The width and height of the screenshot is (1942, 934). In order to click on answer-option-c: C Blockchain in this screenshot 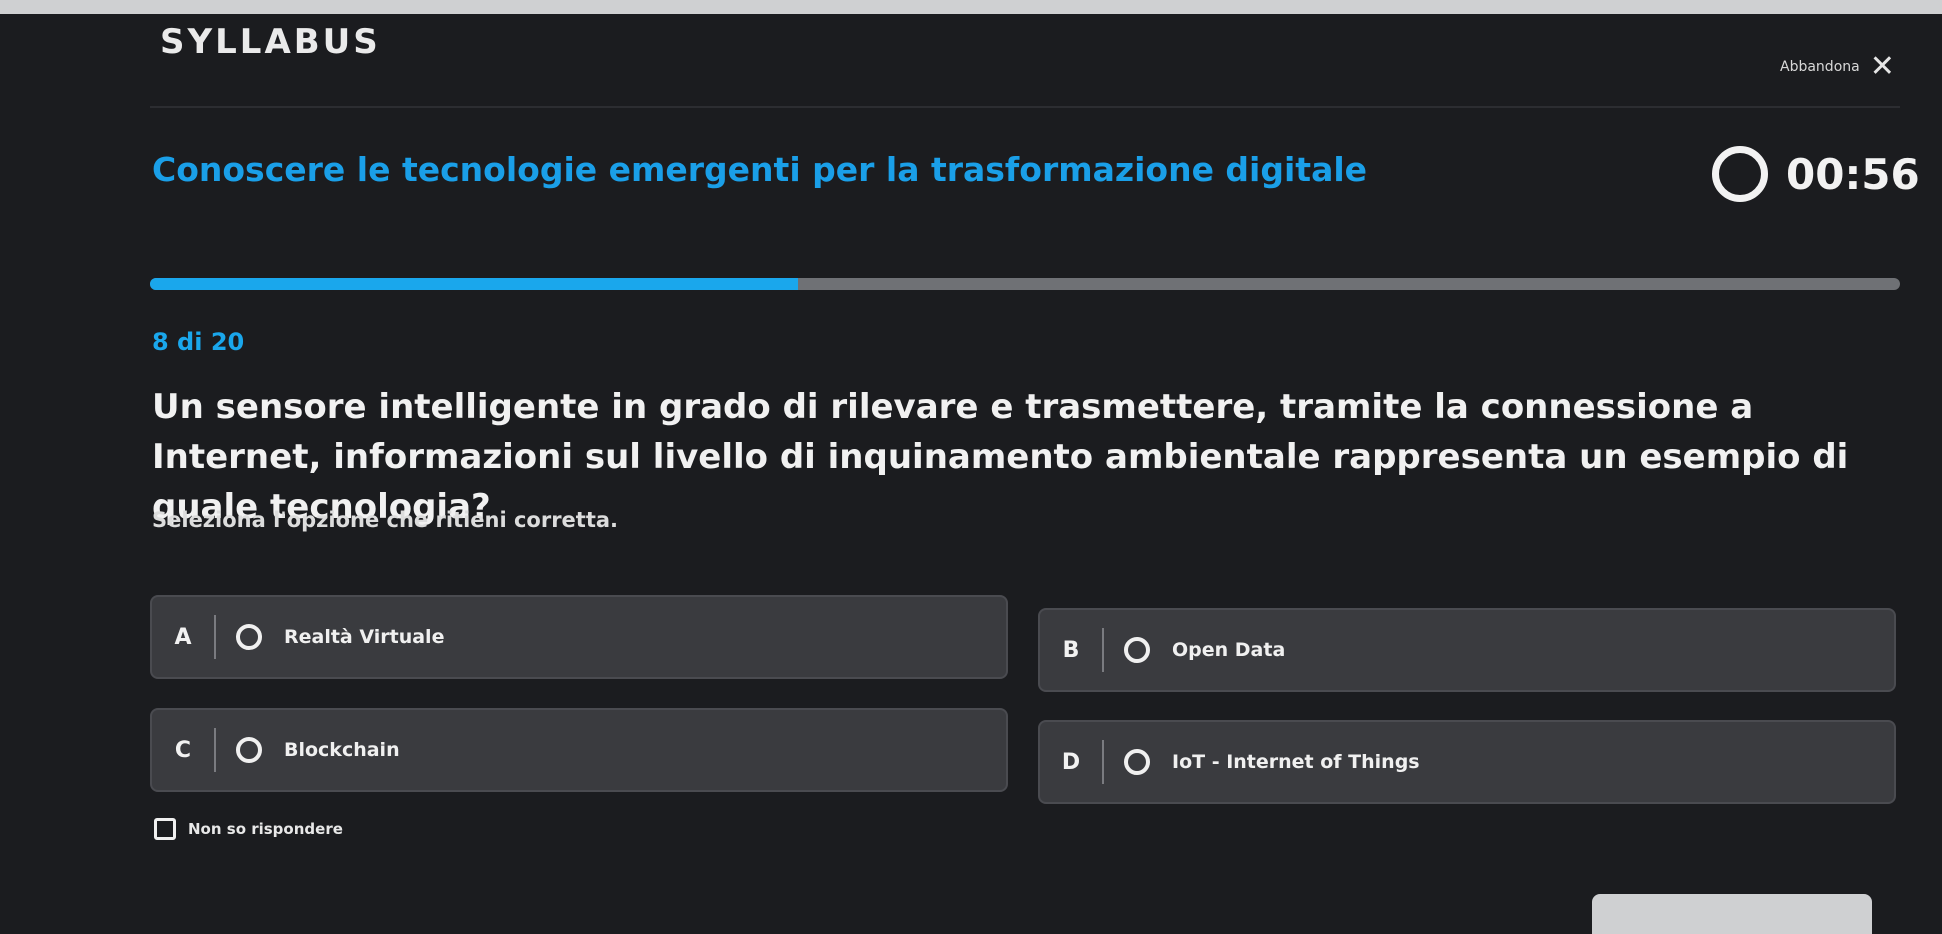, I will do `click(579, 750)`.